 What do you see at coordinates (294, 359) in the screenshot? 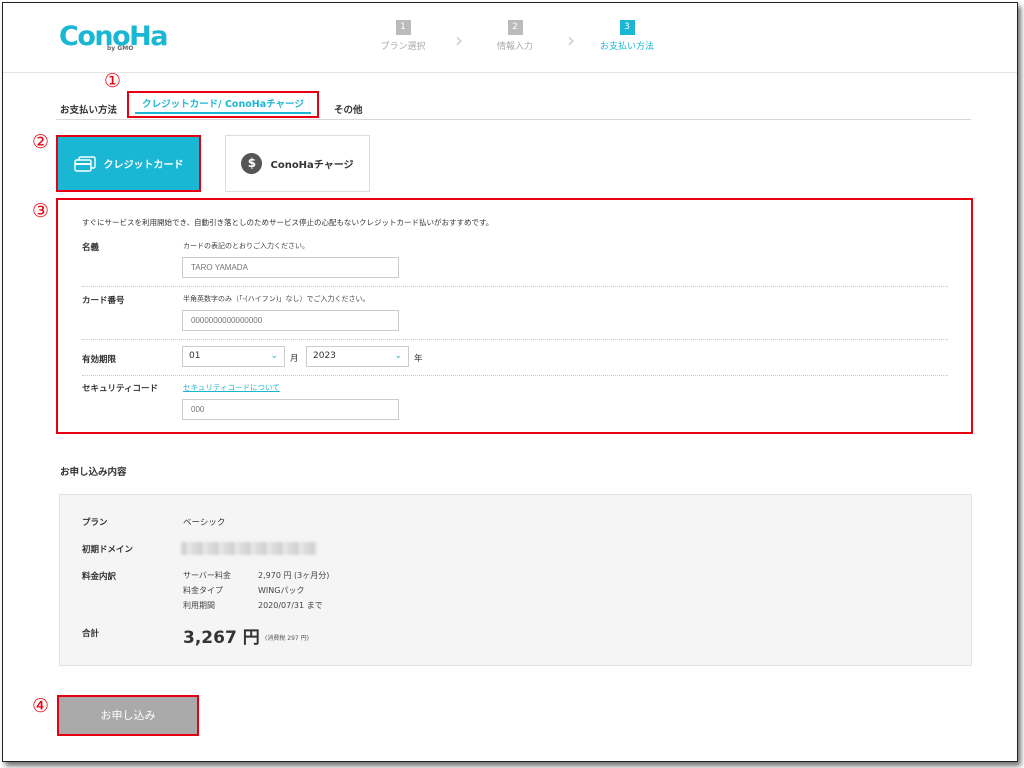
I see `month-unit: 月` at bounding box center [294, 359].